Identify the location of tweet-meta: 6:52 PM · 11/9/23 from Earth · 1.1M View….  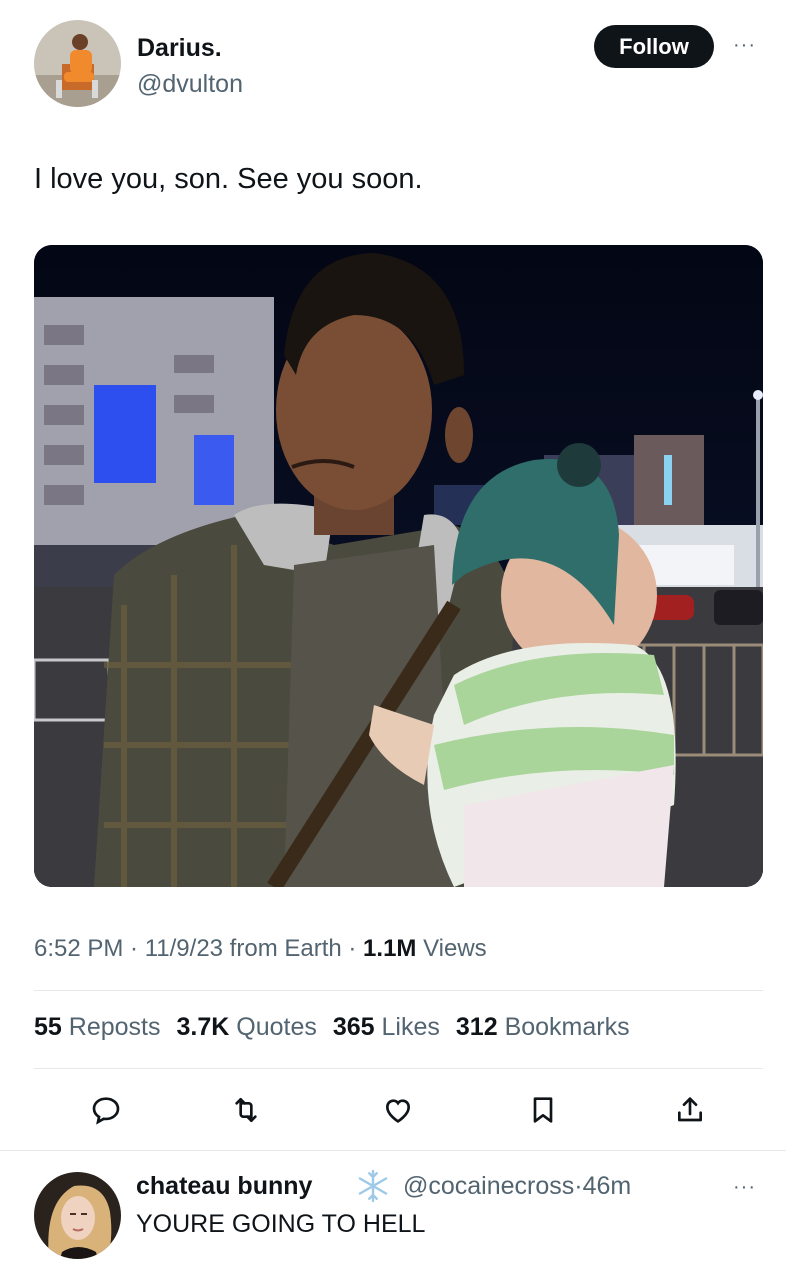
(260, 949).